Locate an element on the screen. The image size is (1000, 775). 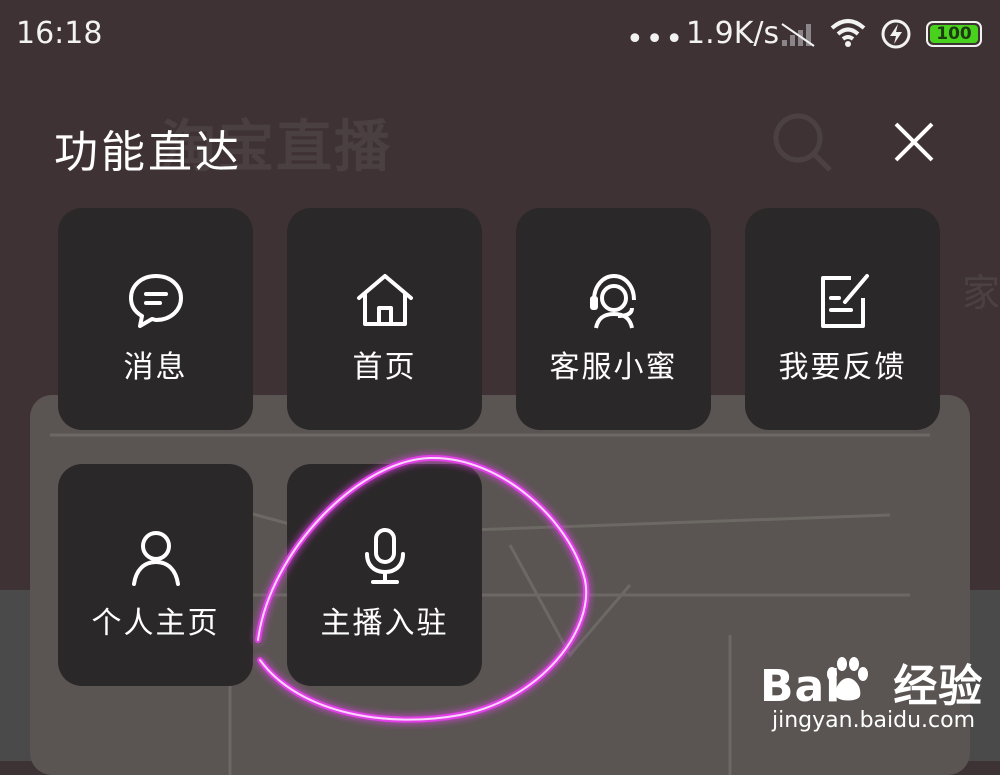
tile-label: 个人主页 is located at coordinates (155, 623).